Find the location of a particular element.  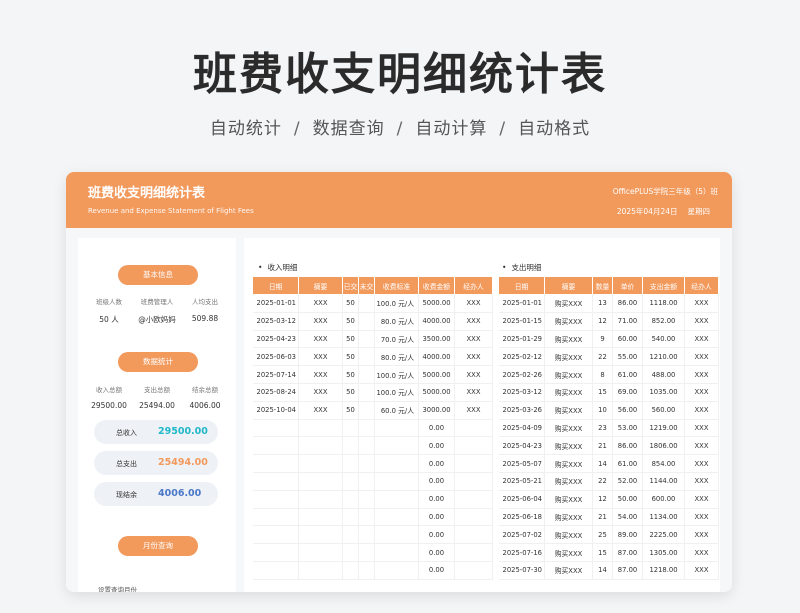

table-cell: 2025-07-14 is located at coordinates (275, 374).